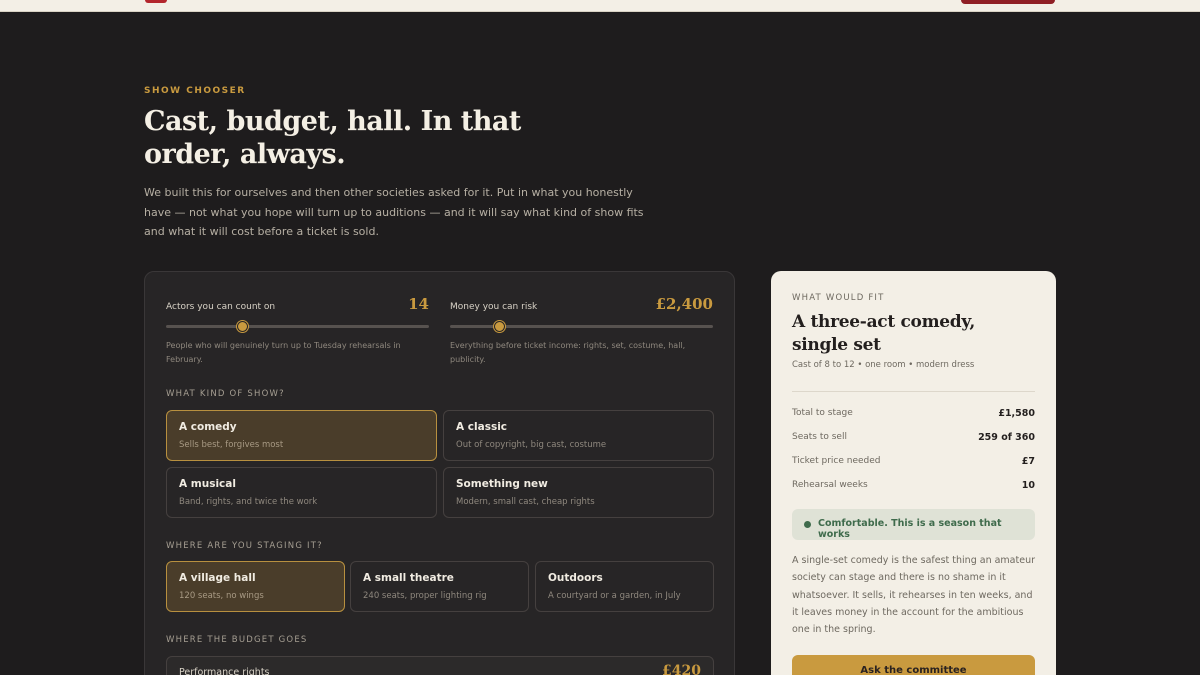 The height and width of the screenshot is (675, 1200). I want to click on stat-value: £7, so click(1028, 461).